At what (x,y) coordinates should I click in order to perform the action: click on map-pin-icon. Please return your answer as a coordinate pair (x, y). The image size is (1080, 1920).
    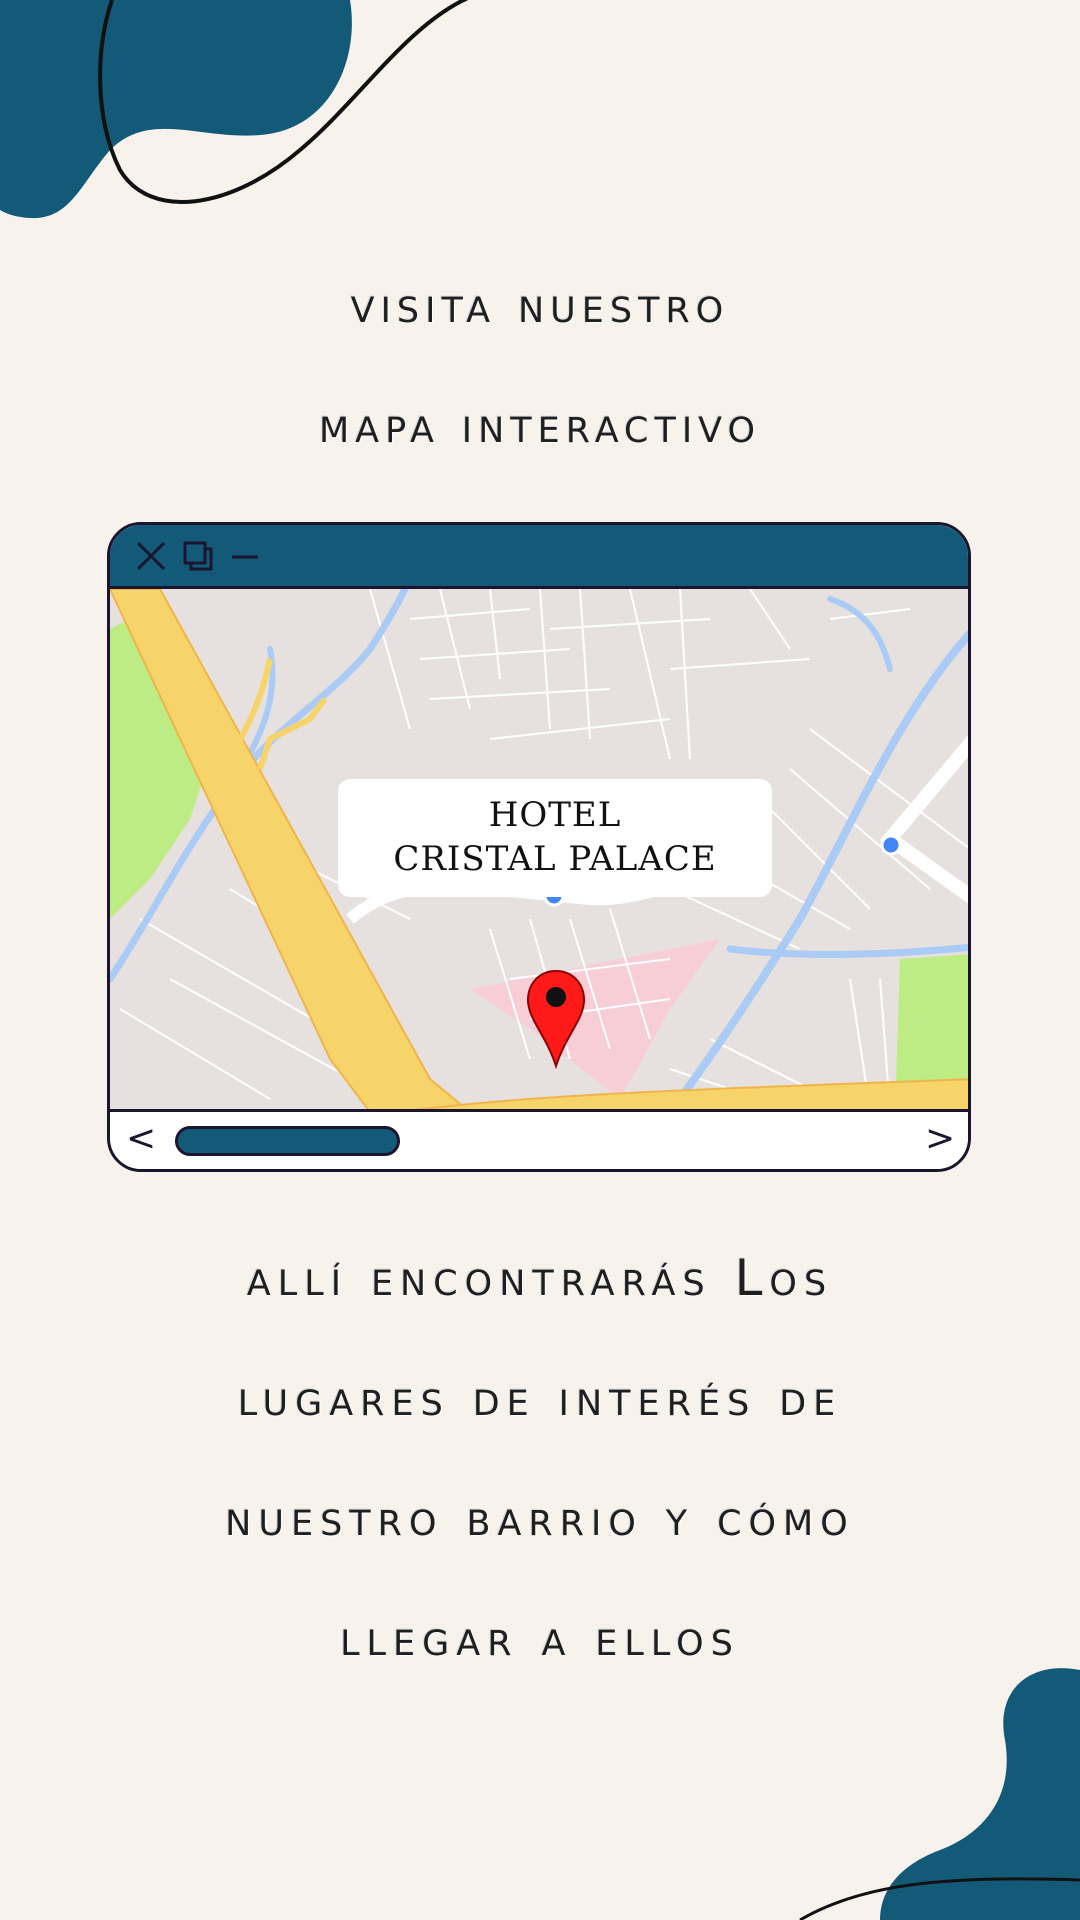
    Looking at the image, I should click on (556, 1019).